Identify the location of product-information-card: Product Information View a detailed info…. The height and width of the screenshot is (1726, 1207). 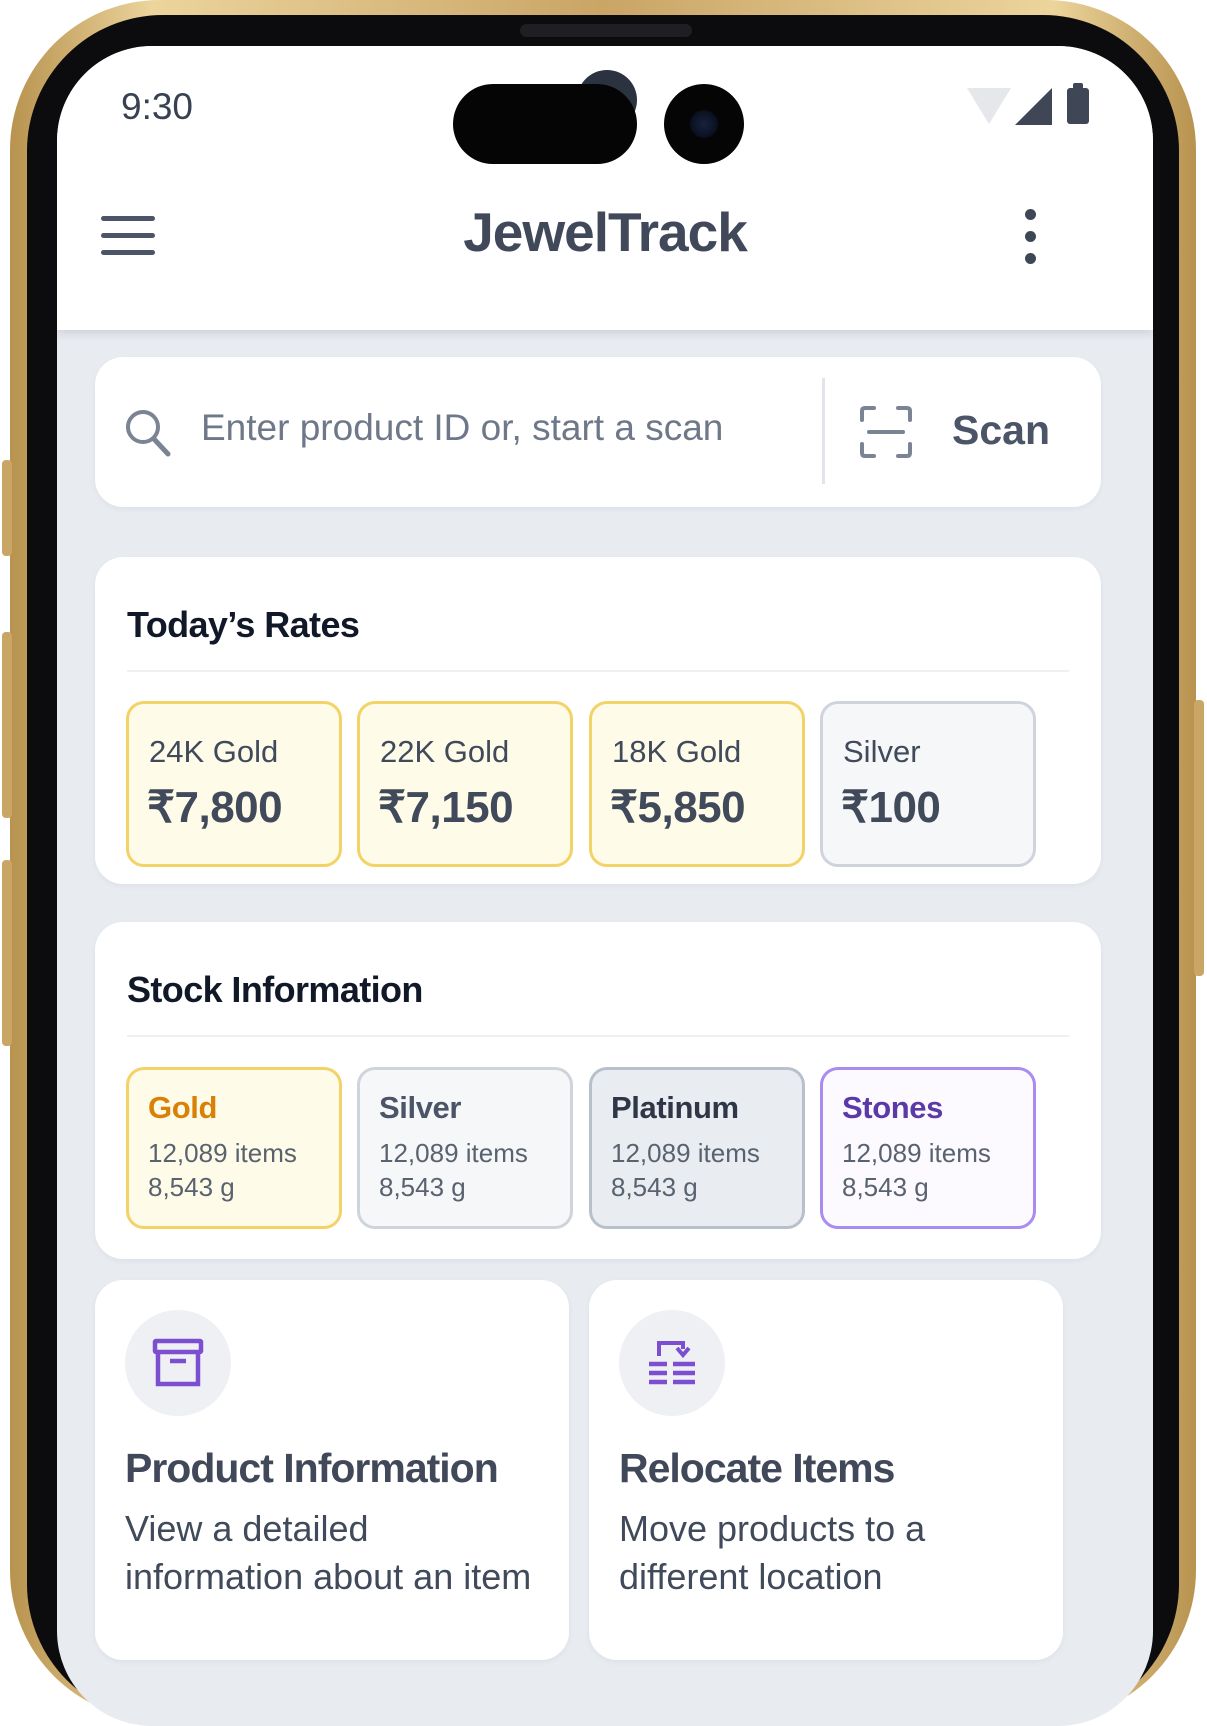
(332, 1470).